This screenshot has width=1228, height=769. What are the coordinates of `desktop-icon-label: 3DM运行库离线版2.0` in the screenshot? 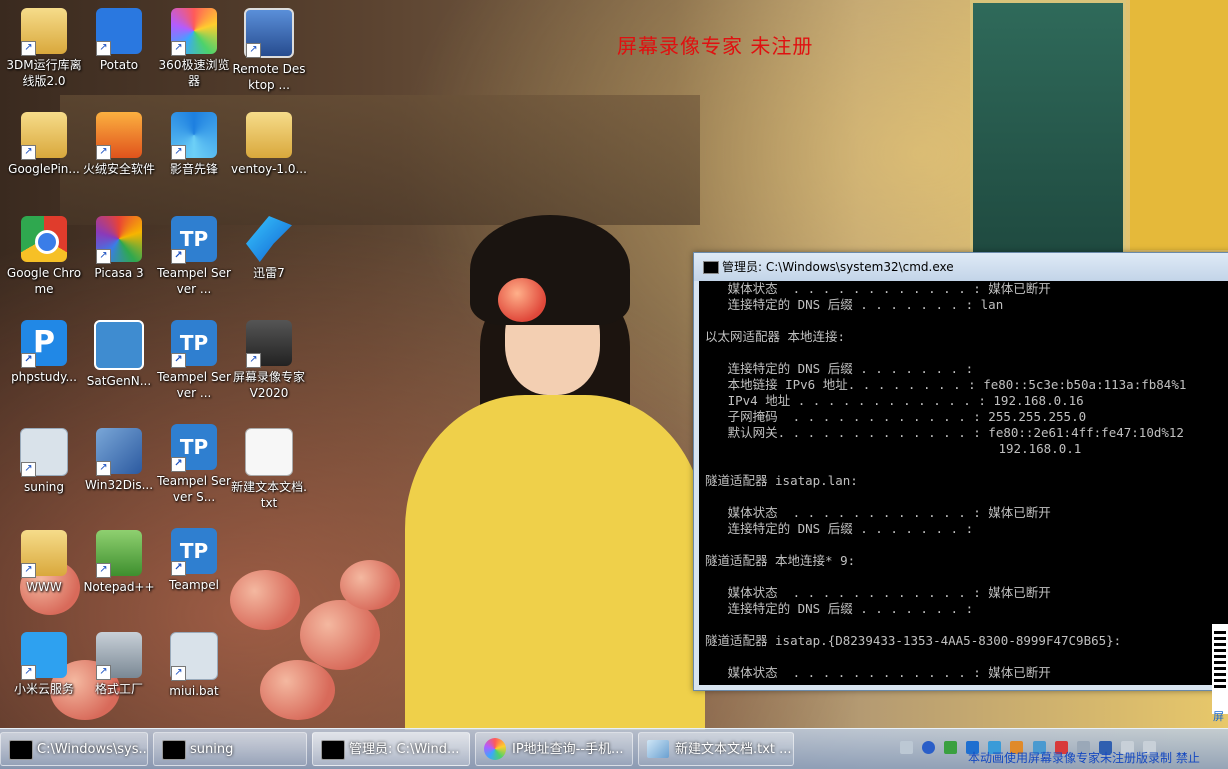 It's located at (44, 73).